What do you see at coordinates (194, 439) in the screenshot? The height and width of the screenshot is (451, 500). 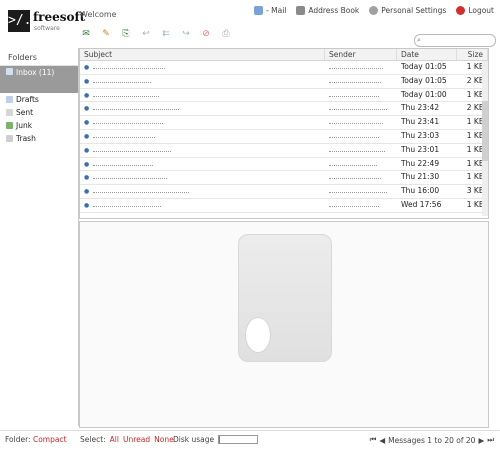 I see `disk-usage-label: Disk usage` at bounding box center [194, 439].